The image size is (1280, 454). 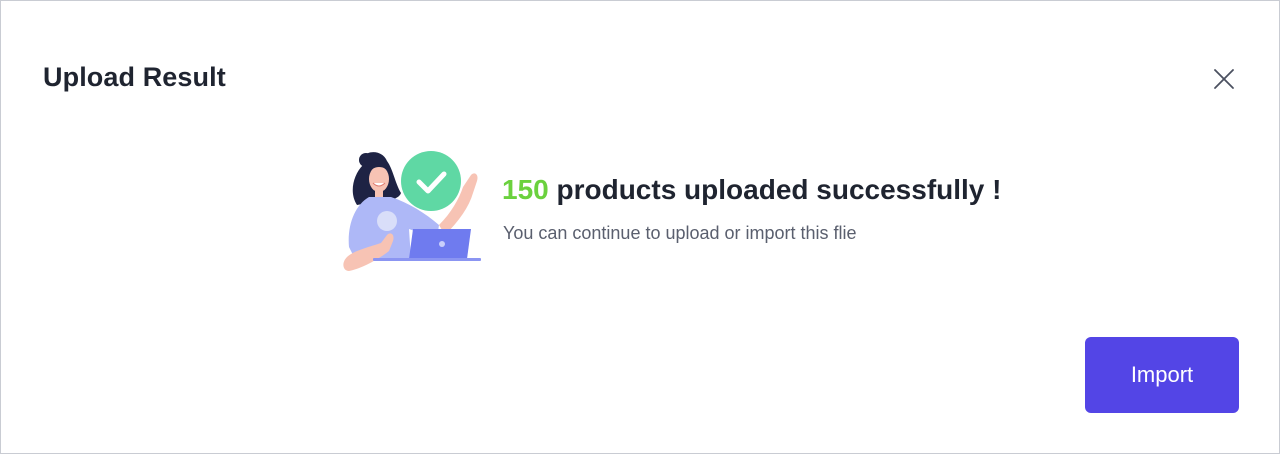 What do you see at coordinates (1162, 375) in the screenshot?
I see `import-button: Import` at bounding box center [1162, 375].